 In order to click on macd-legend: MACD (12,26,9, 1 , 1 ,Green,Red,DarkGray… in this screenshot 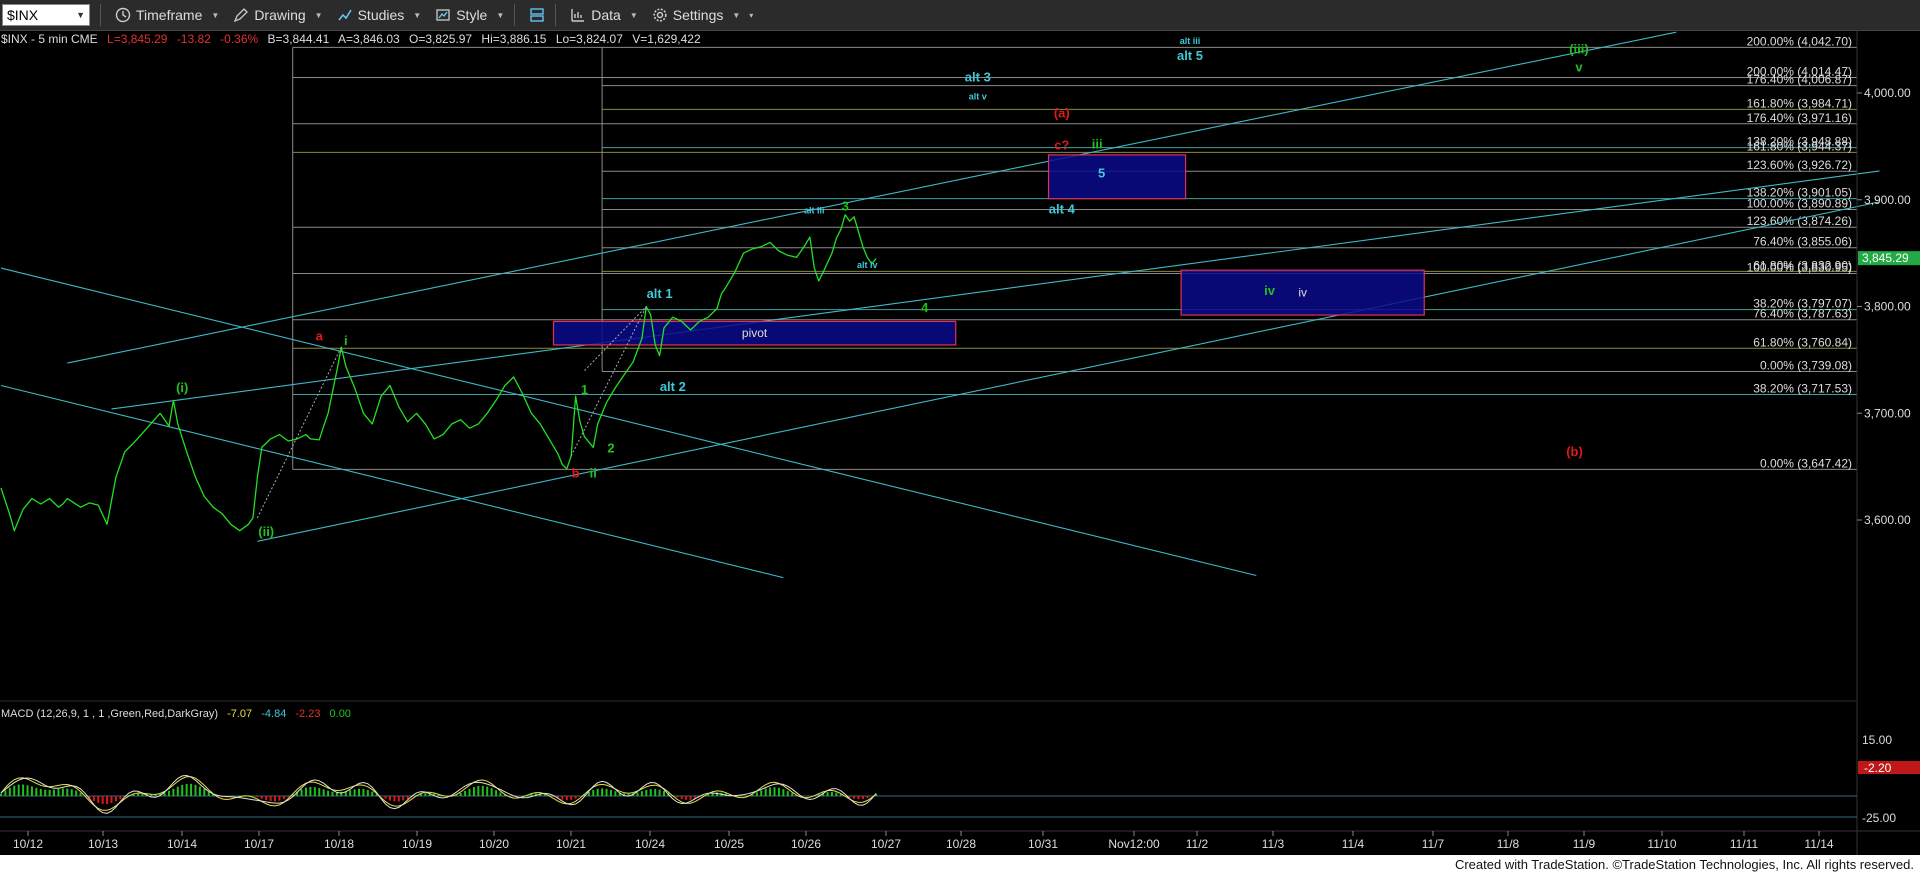, I will do `click(176, 714)`.